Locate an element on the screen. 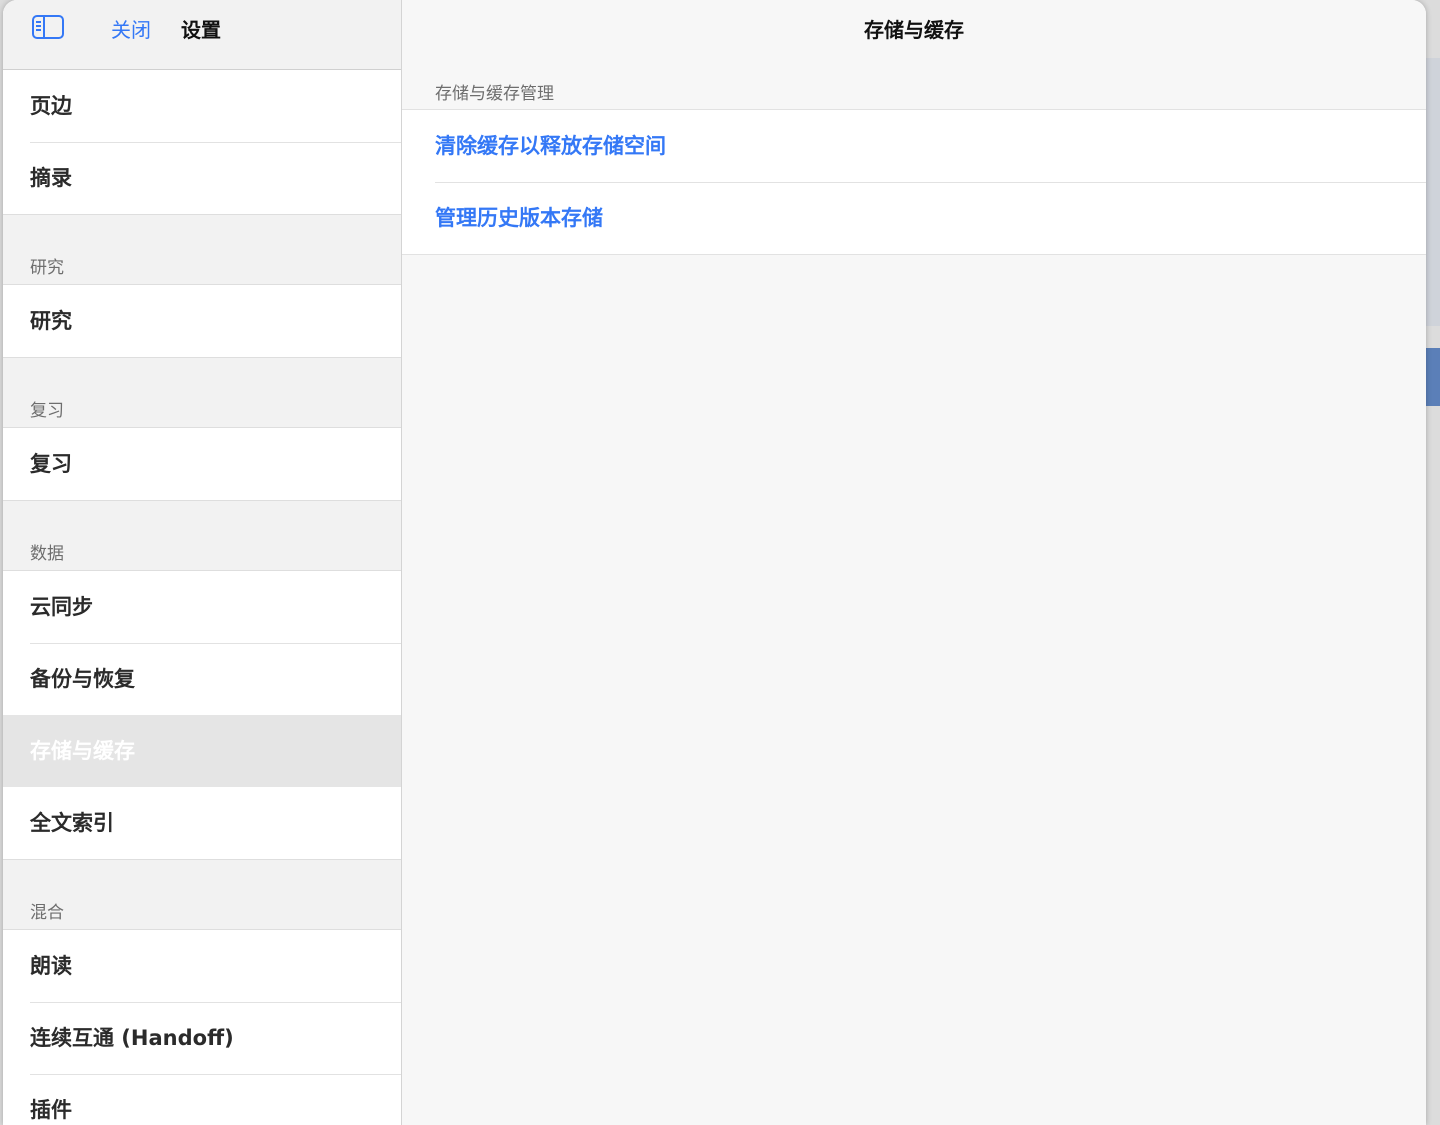 This screenshot has height=1125, width=1440. sidebar-item-research: 研究 is located at coordinates (202, 321).